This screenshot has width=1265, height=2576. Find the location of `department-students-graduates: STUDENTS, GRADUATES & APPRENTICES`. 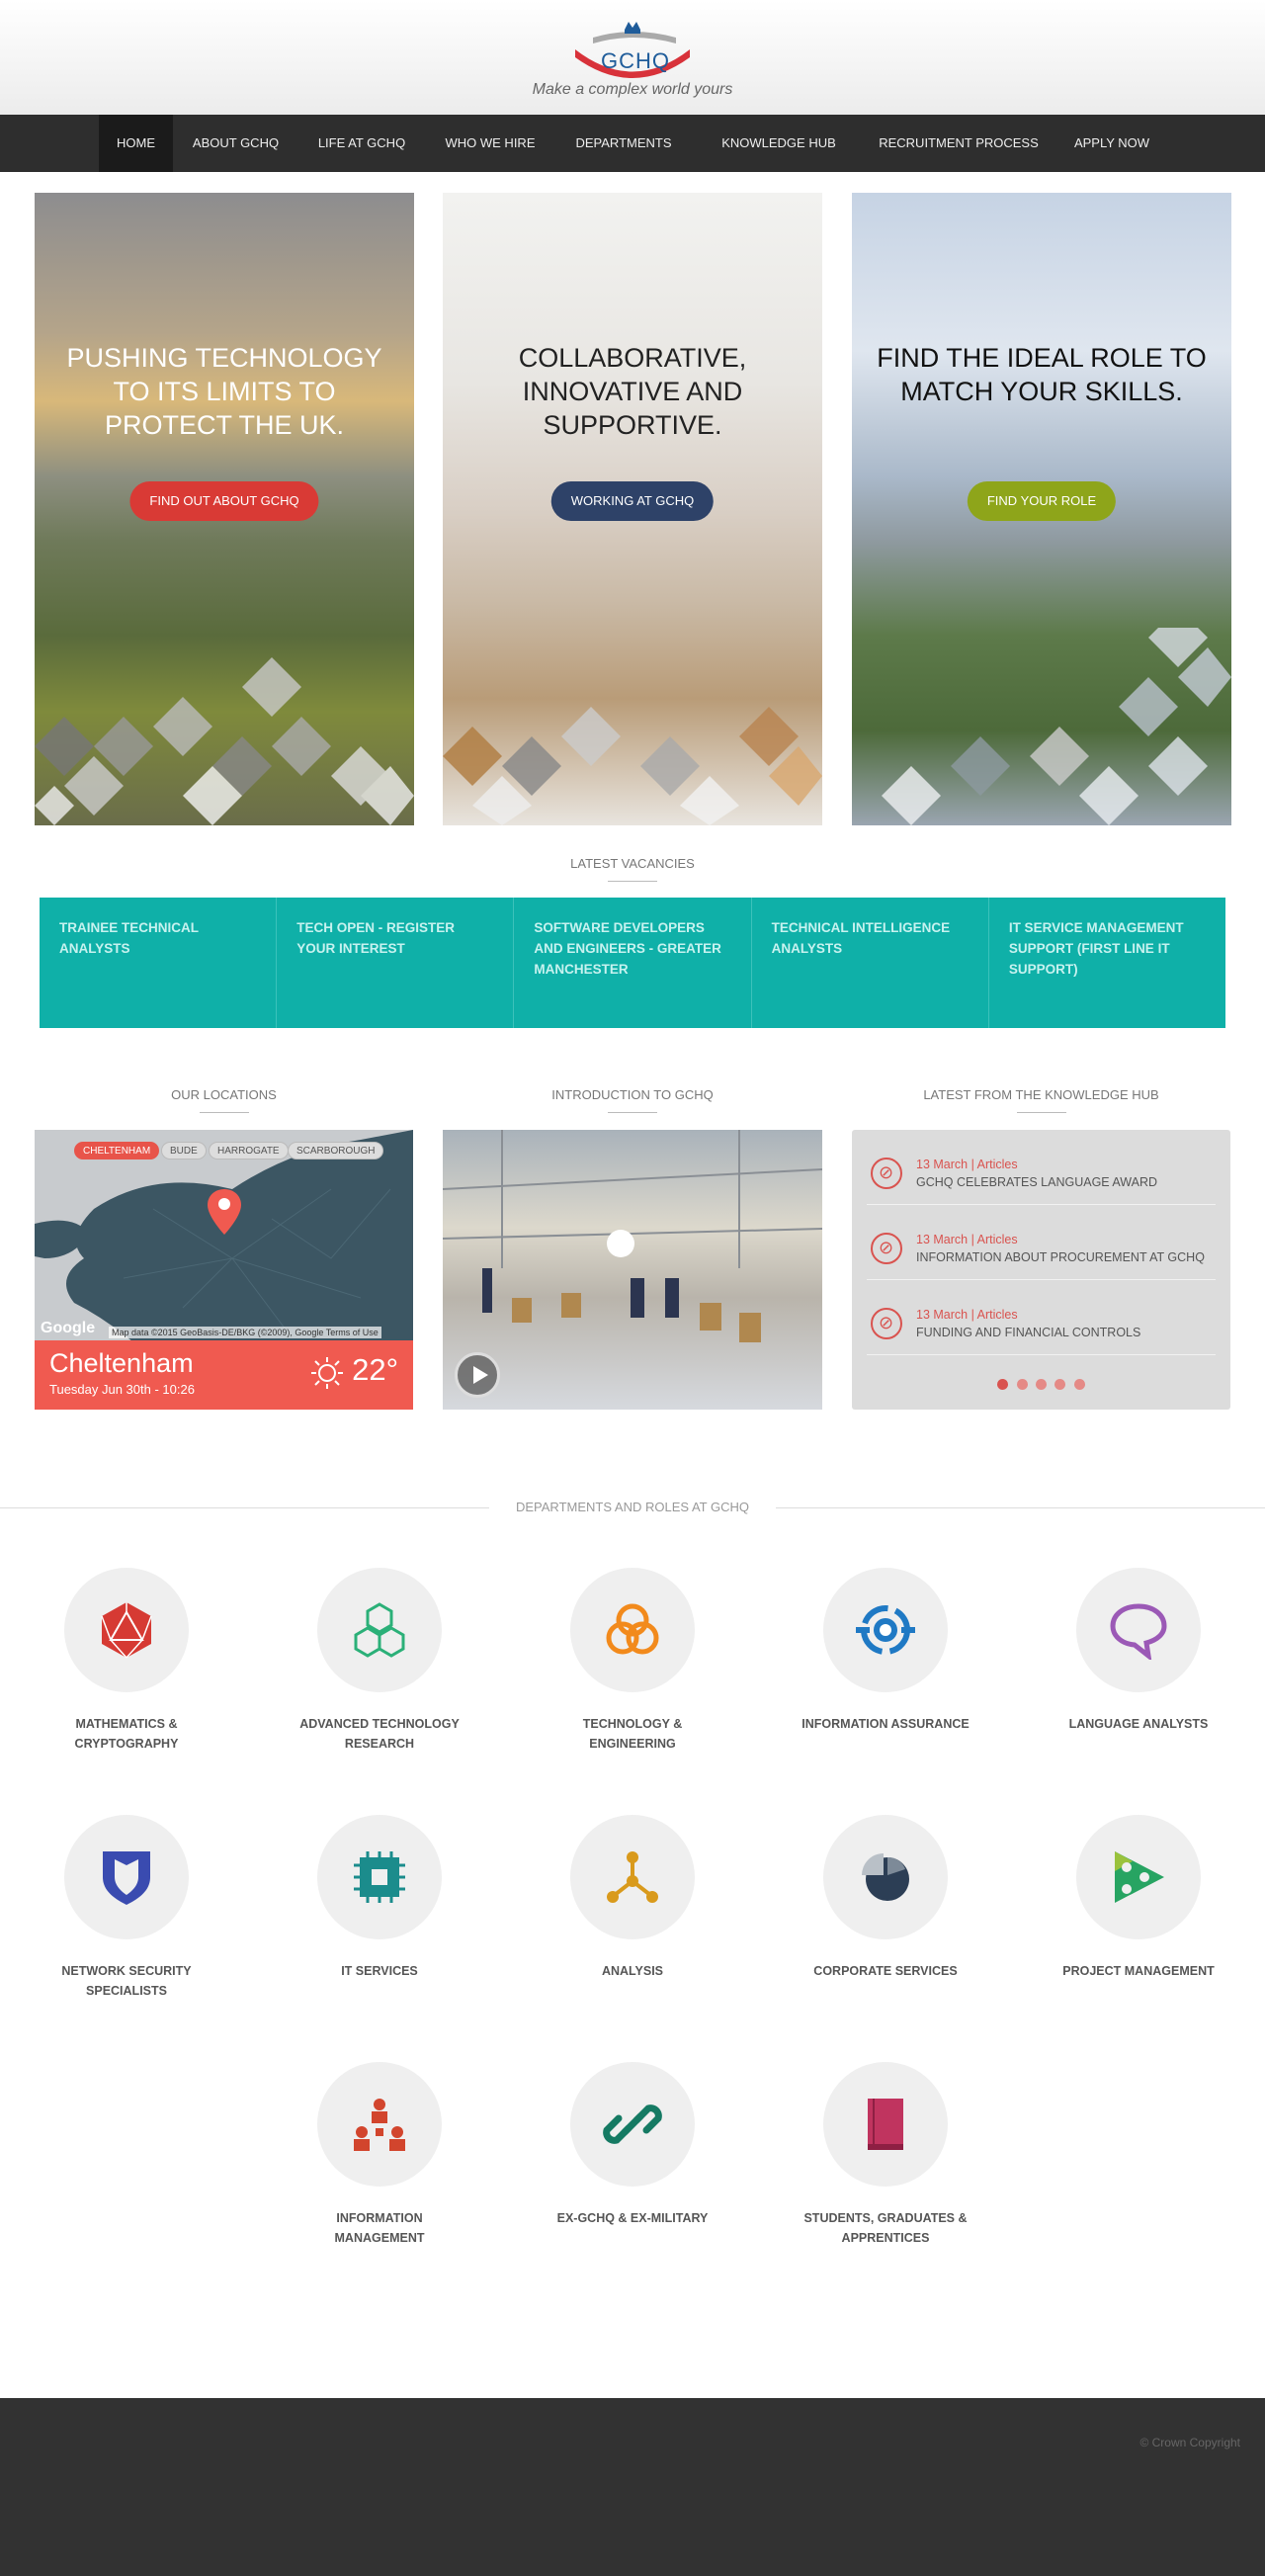

department-students-graduates: STUDENTS, GRADUATES & APPRENTICES is located at coordinates (885, 2155).